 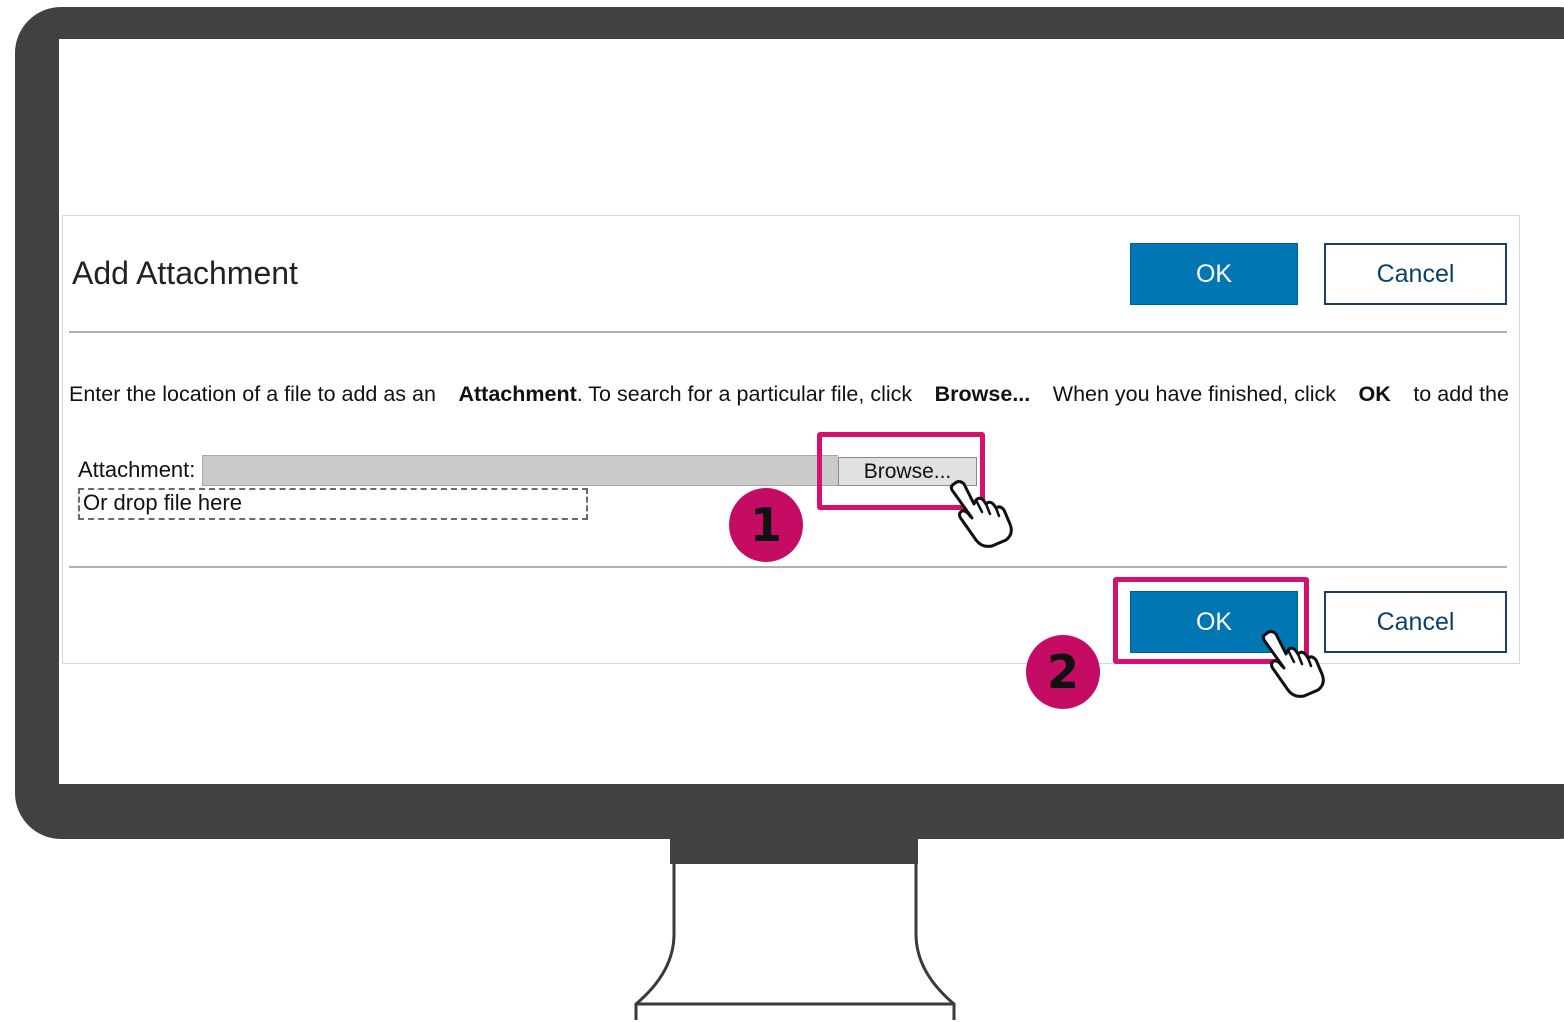 I want to click on header-divider, so click(x=788, y=332).